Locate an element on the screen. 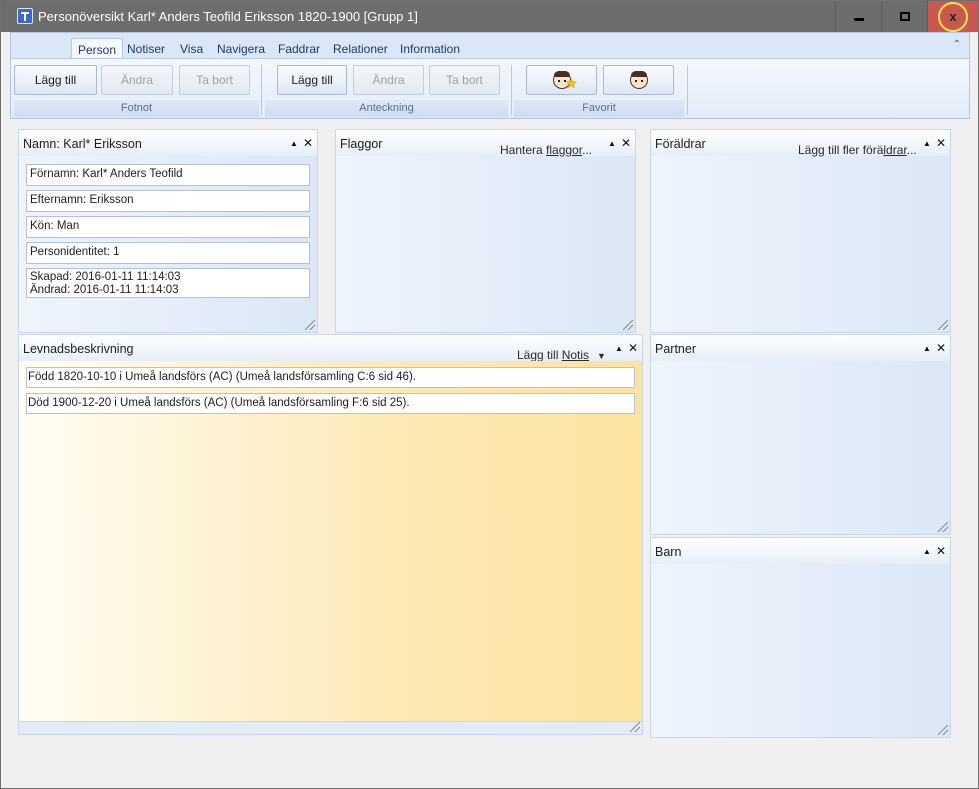 This screenshot has width=979, height=789. show-favorites-button is located at coordinates (638, 80).